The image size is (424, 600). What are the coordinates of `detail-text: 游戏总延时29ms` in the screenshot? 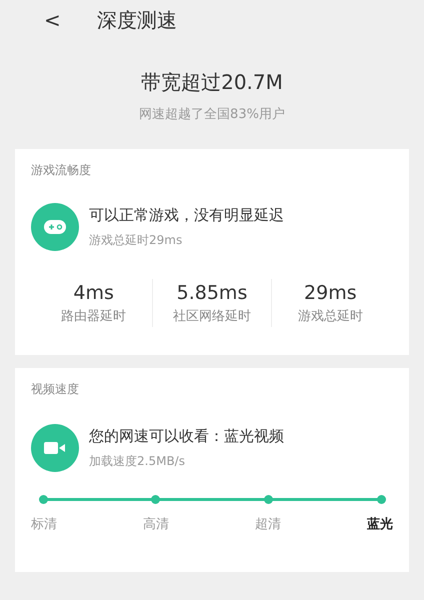 It's located at (136, 240).